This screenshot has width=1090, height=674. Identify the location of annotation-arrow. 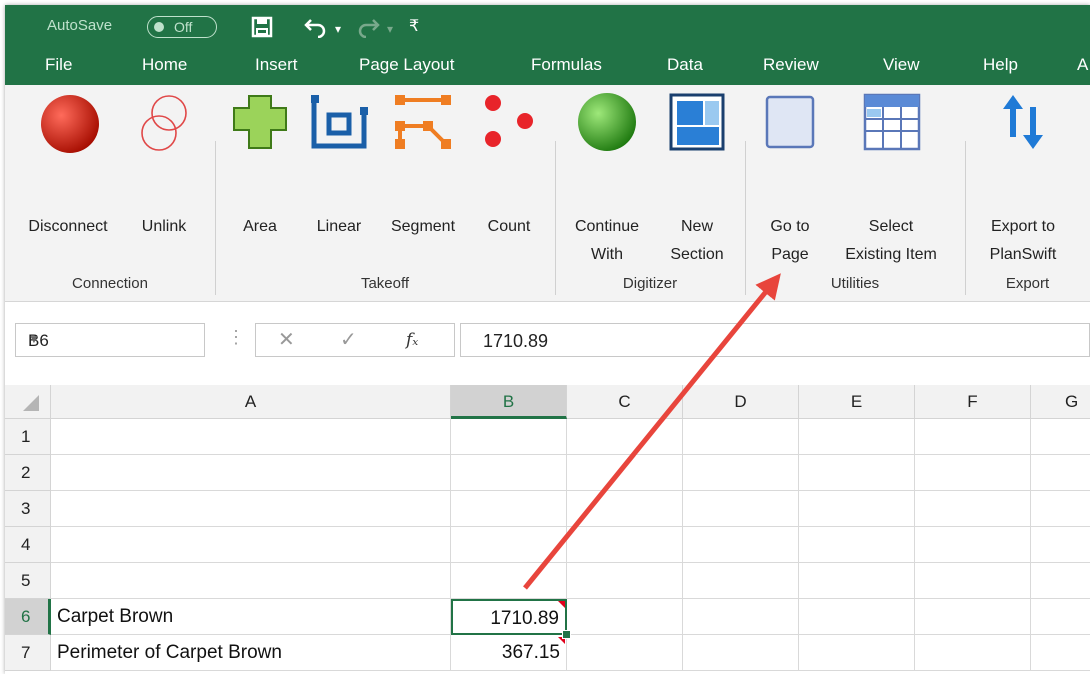
(652, 431).